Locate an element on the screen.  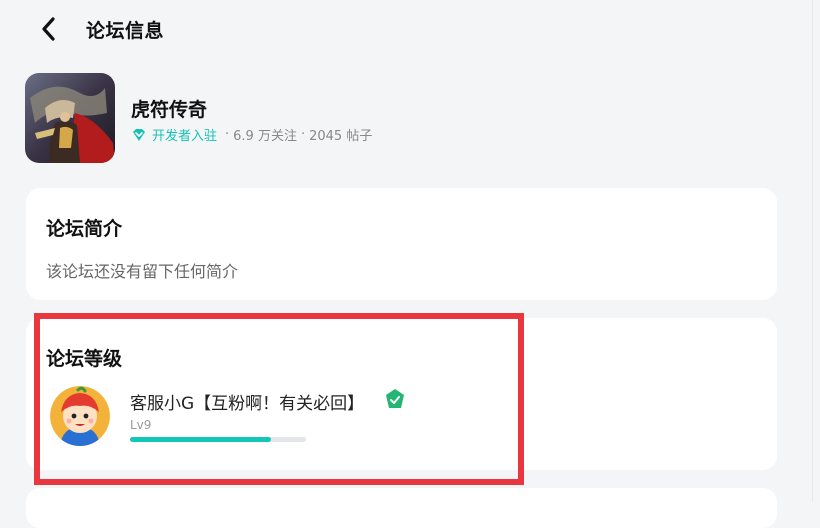
page-title: 论坛信息 is located at coordinates (125, 31).